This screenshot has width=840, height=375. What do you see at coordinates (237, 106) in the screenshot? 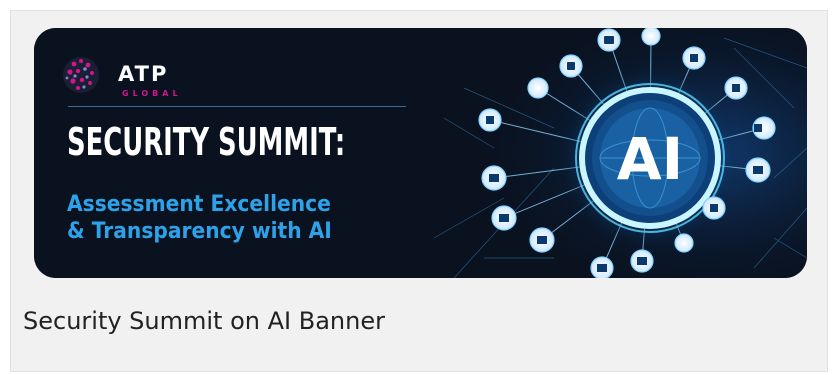
I see `banner-divider` at bounding box center [237, 106].